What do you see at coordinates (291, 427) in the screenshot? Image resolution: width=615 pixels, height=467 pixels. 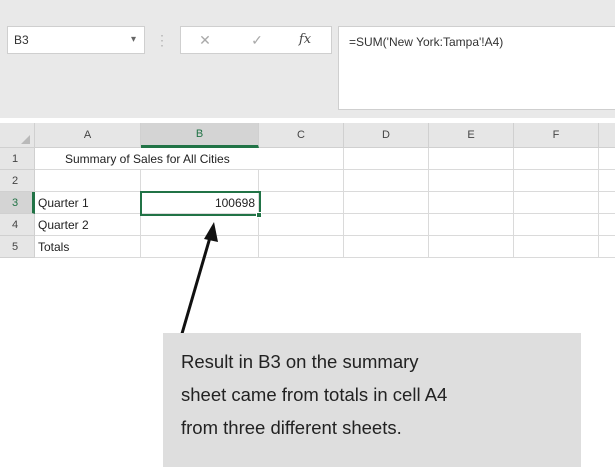 I see `callout-line-3: from three different sheets.` at bounding box center [291, 427].